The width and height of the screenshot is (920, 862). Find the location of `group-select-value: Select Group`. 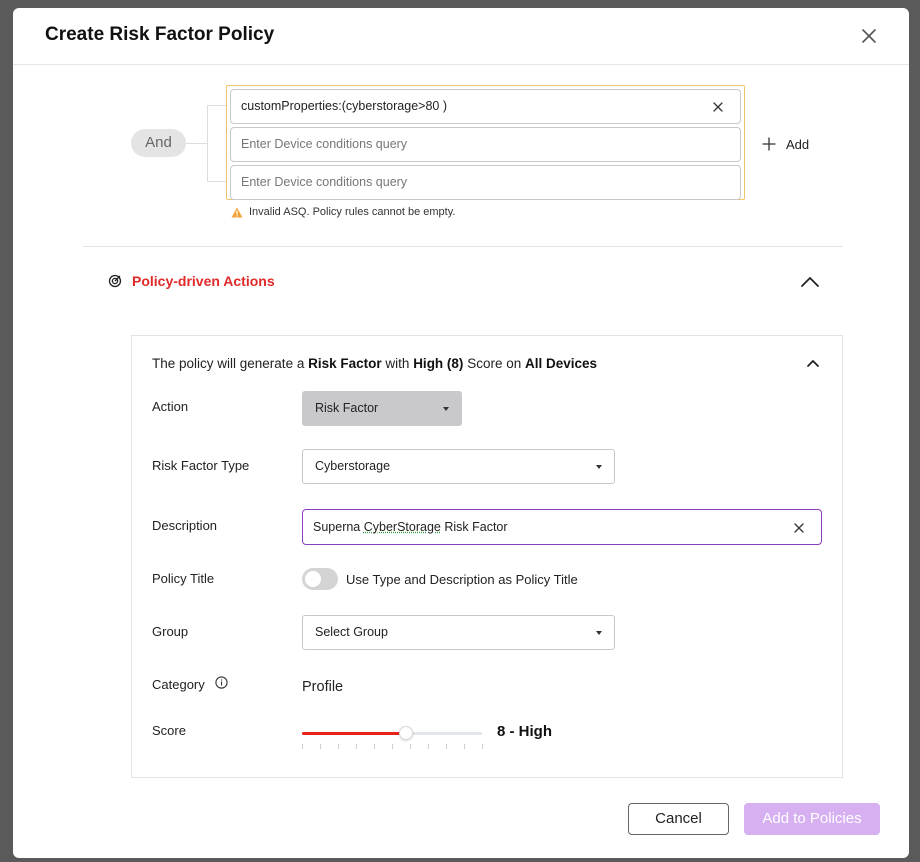

group-select-value: Select Group is located at coordinates (351, 632).